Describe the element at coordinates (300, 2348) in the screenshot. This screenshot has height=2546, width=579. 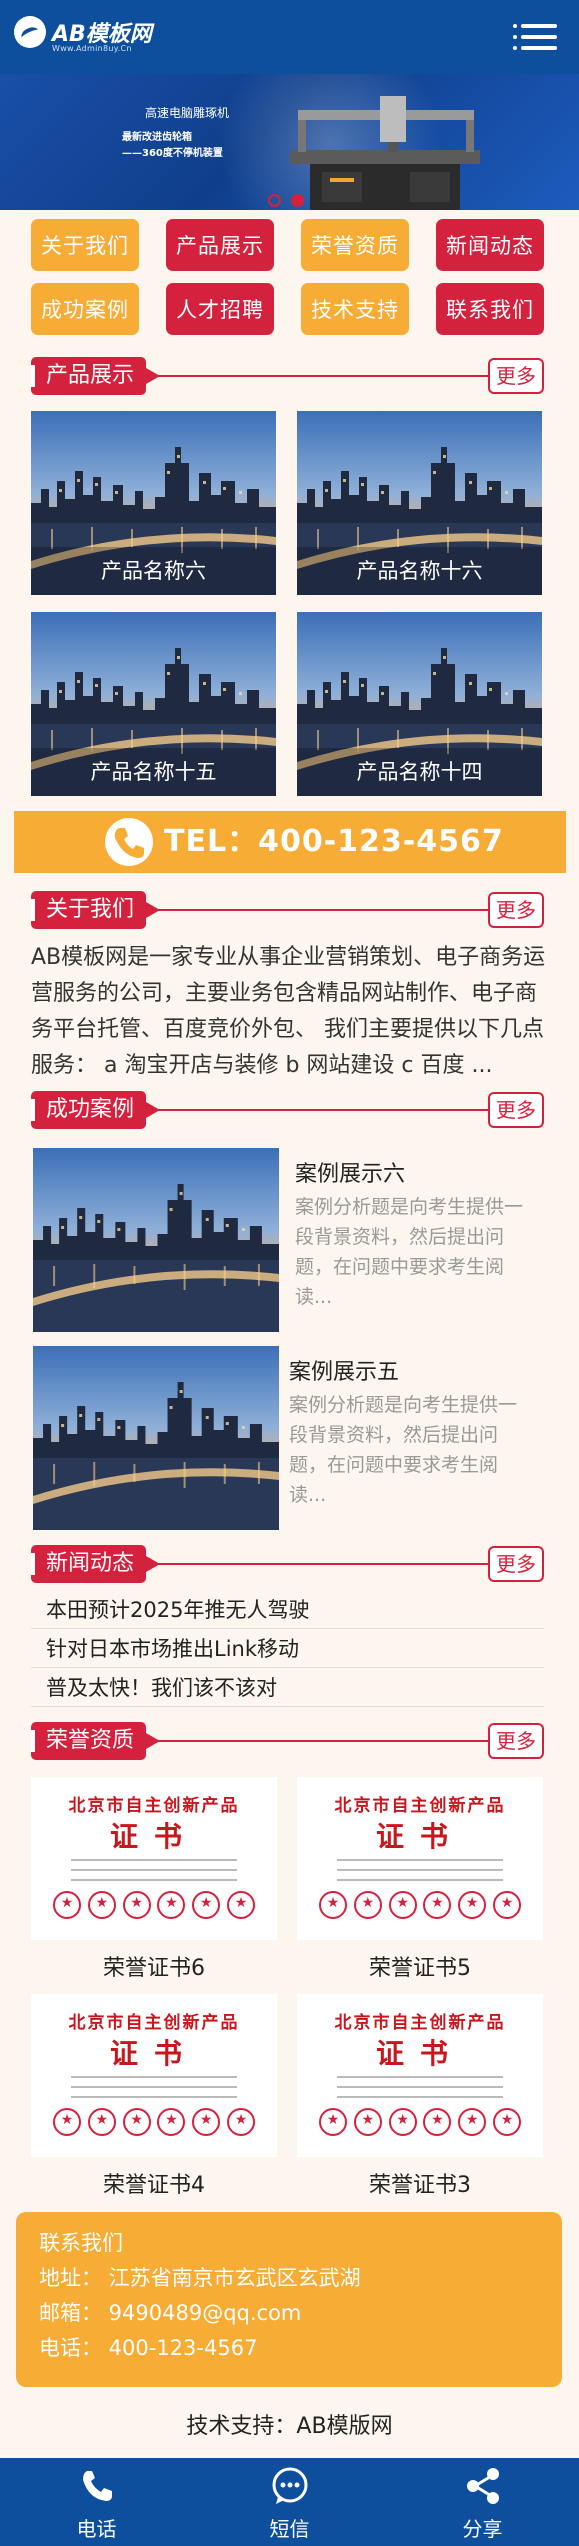
I see `contact-phone: 电话： 400-123-4567` at that location.